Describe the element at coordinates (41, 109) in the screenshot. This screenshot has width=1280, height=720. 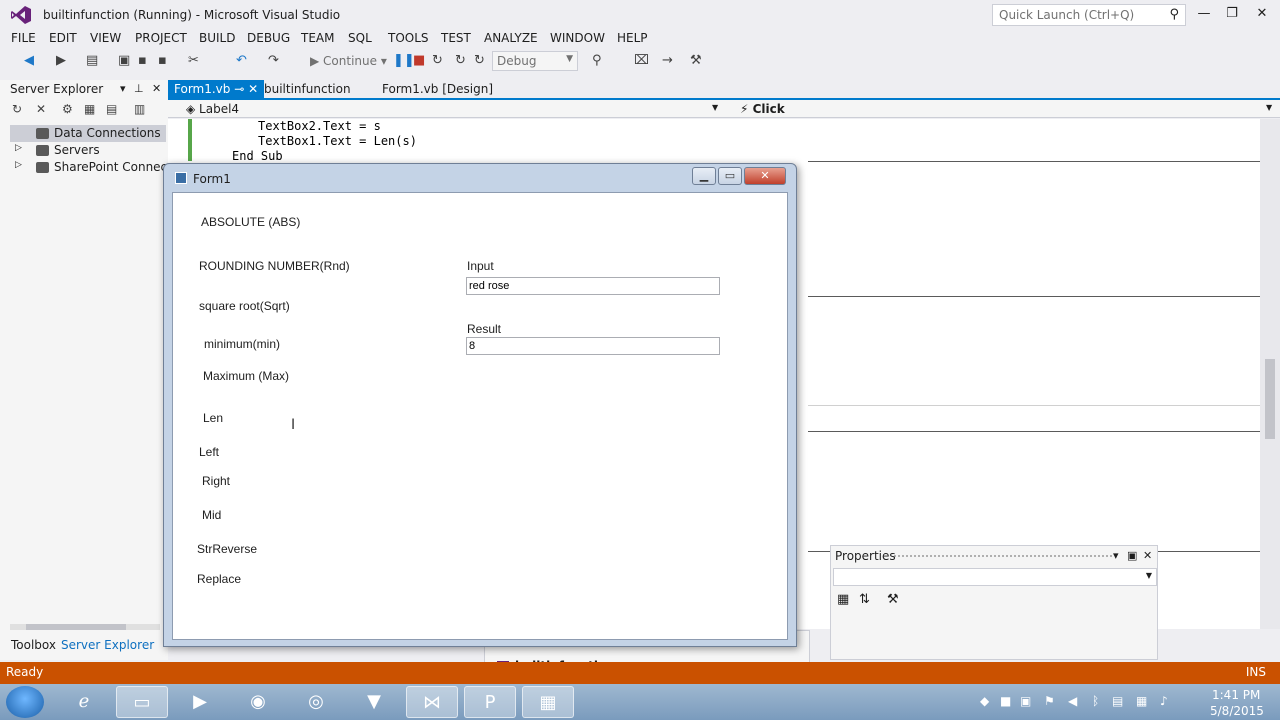
I see `stop-icon: ✕` at that location.